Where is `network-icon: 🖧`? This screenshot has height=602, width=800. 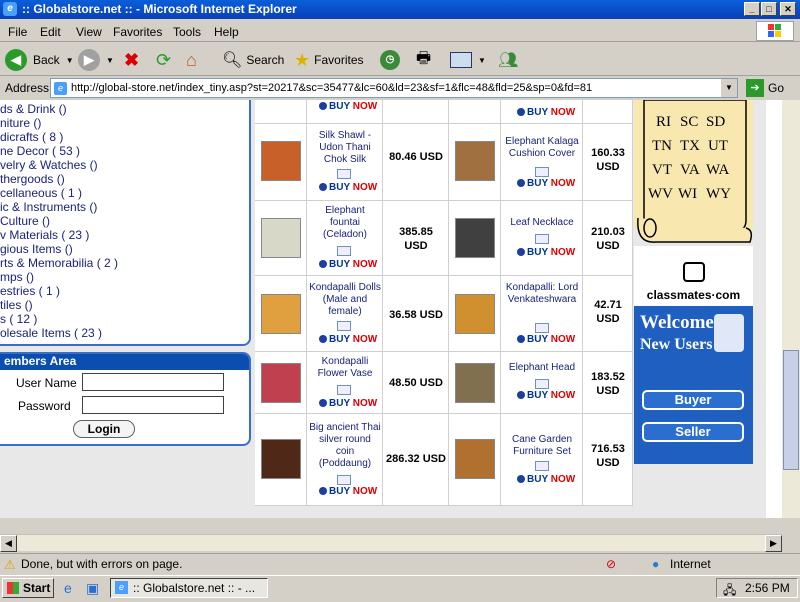 network-icon: 🖧 is located at coordinates (729, 591).